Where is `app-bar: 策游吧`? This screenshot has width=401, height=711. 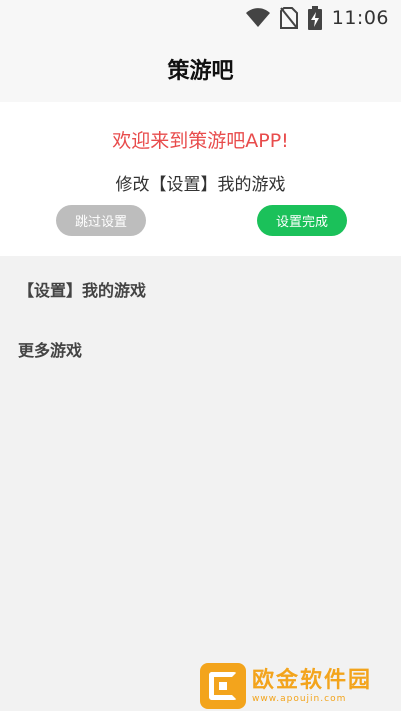
app-bar: 策游吧 is located at coordinates (200, 69).